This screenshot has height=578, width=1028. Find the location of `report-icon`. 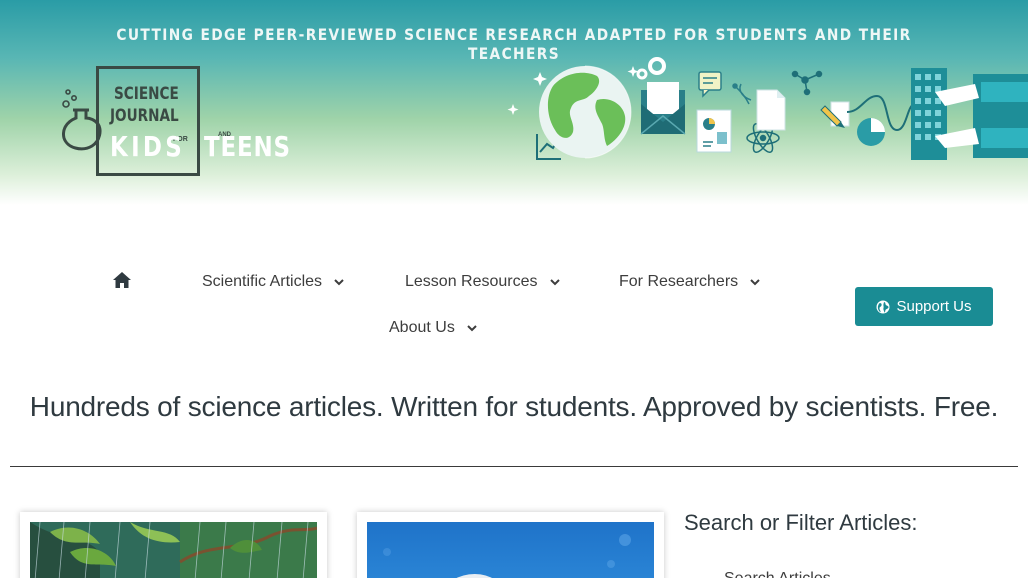

report-icon is located at coordinates (714, 131).